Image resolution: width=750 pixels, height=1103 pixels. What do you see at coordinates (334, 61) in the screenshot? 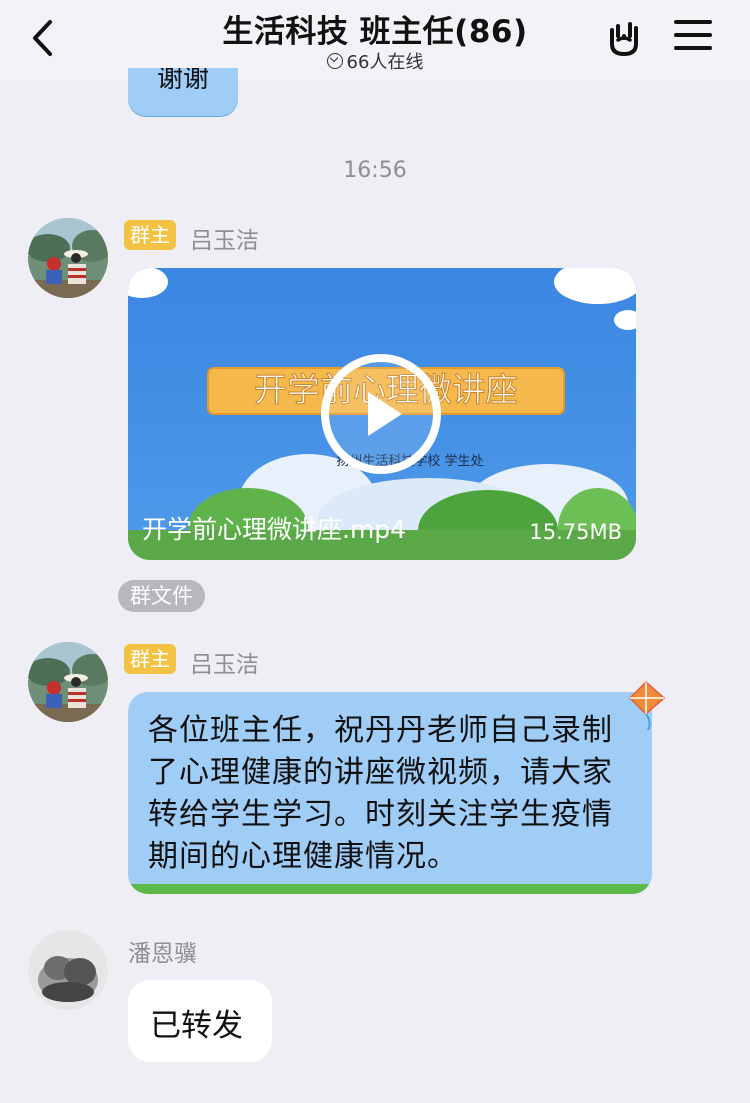
I see `chevron-down-icon` at bounding box center [334, 61].